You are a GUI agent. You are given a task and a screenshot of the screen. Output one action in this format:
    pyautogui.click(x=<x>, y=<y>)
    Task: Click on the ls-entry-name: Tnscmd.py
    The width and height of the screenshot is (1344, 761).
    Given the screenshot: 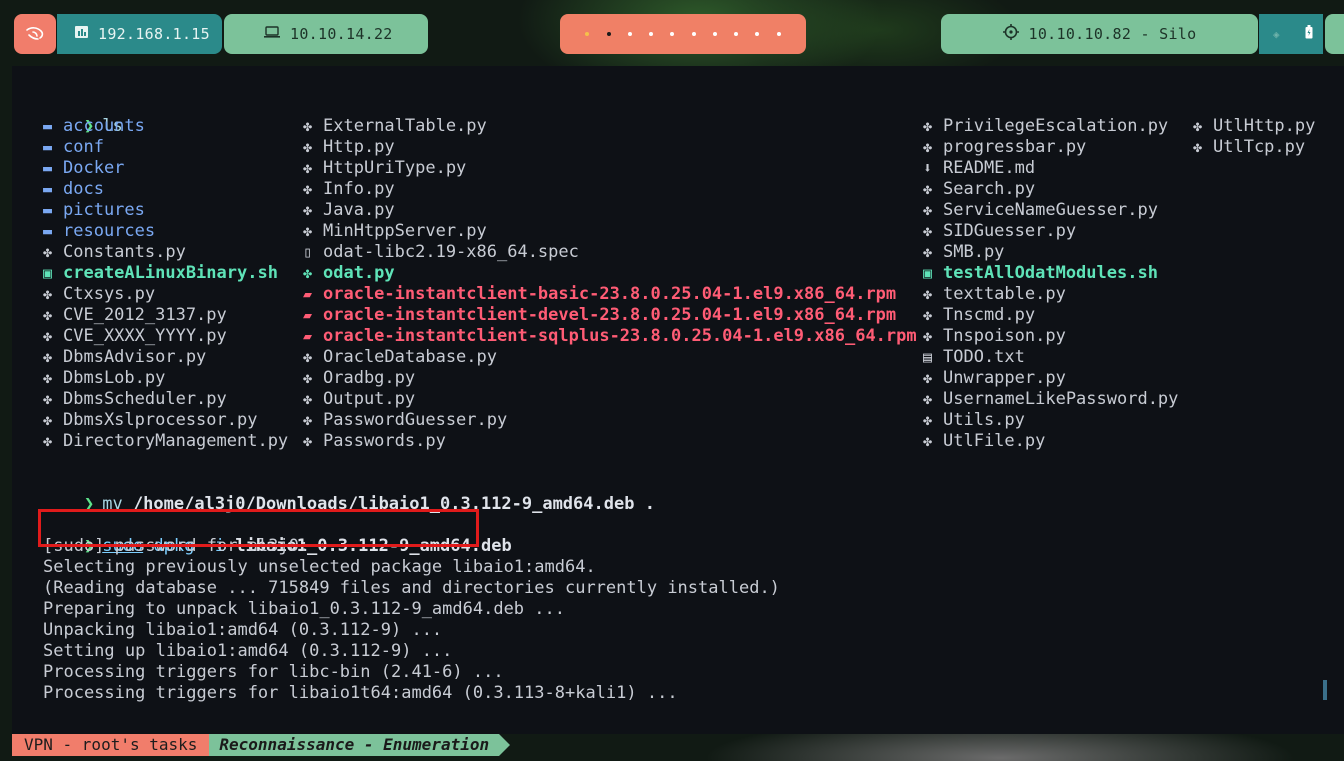 What is the action you would take?
    pyautogui.click(x=989, y=315)
    